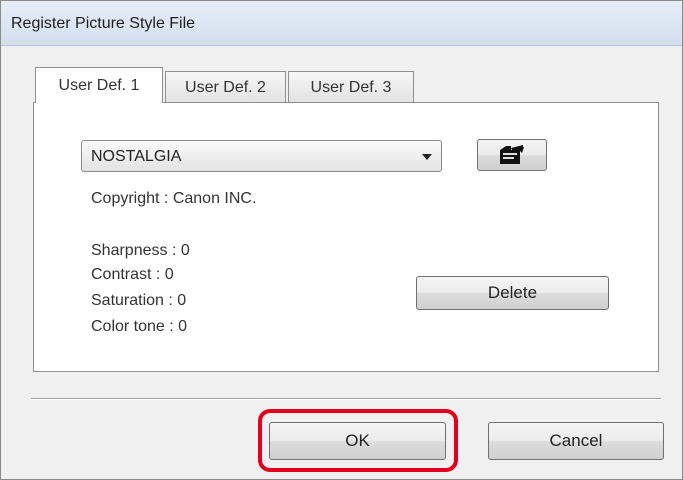  I want to click on color-tone-label: Color tone : 0, so click(139, 326).